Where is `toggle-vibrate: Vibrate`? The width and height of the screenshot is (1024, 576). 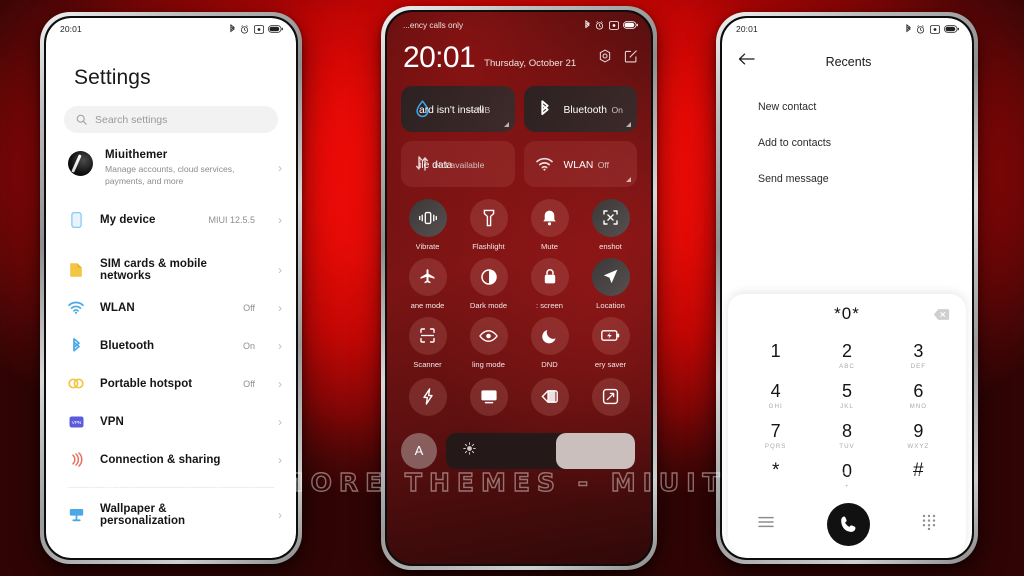 toggle-vibrate: Vibrate is located at coordinates (427, 224).